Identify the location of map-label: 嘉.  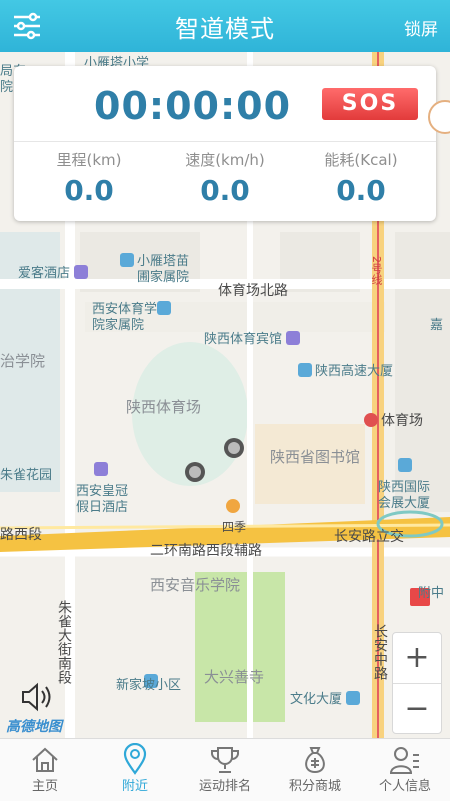
(437, 325).